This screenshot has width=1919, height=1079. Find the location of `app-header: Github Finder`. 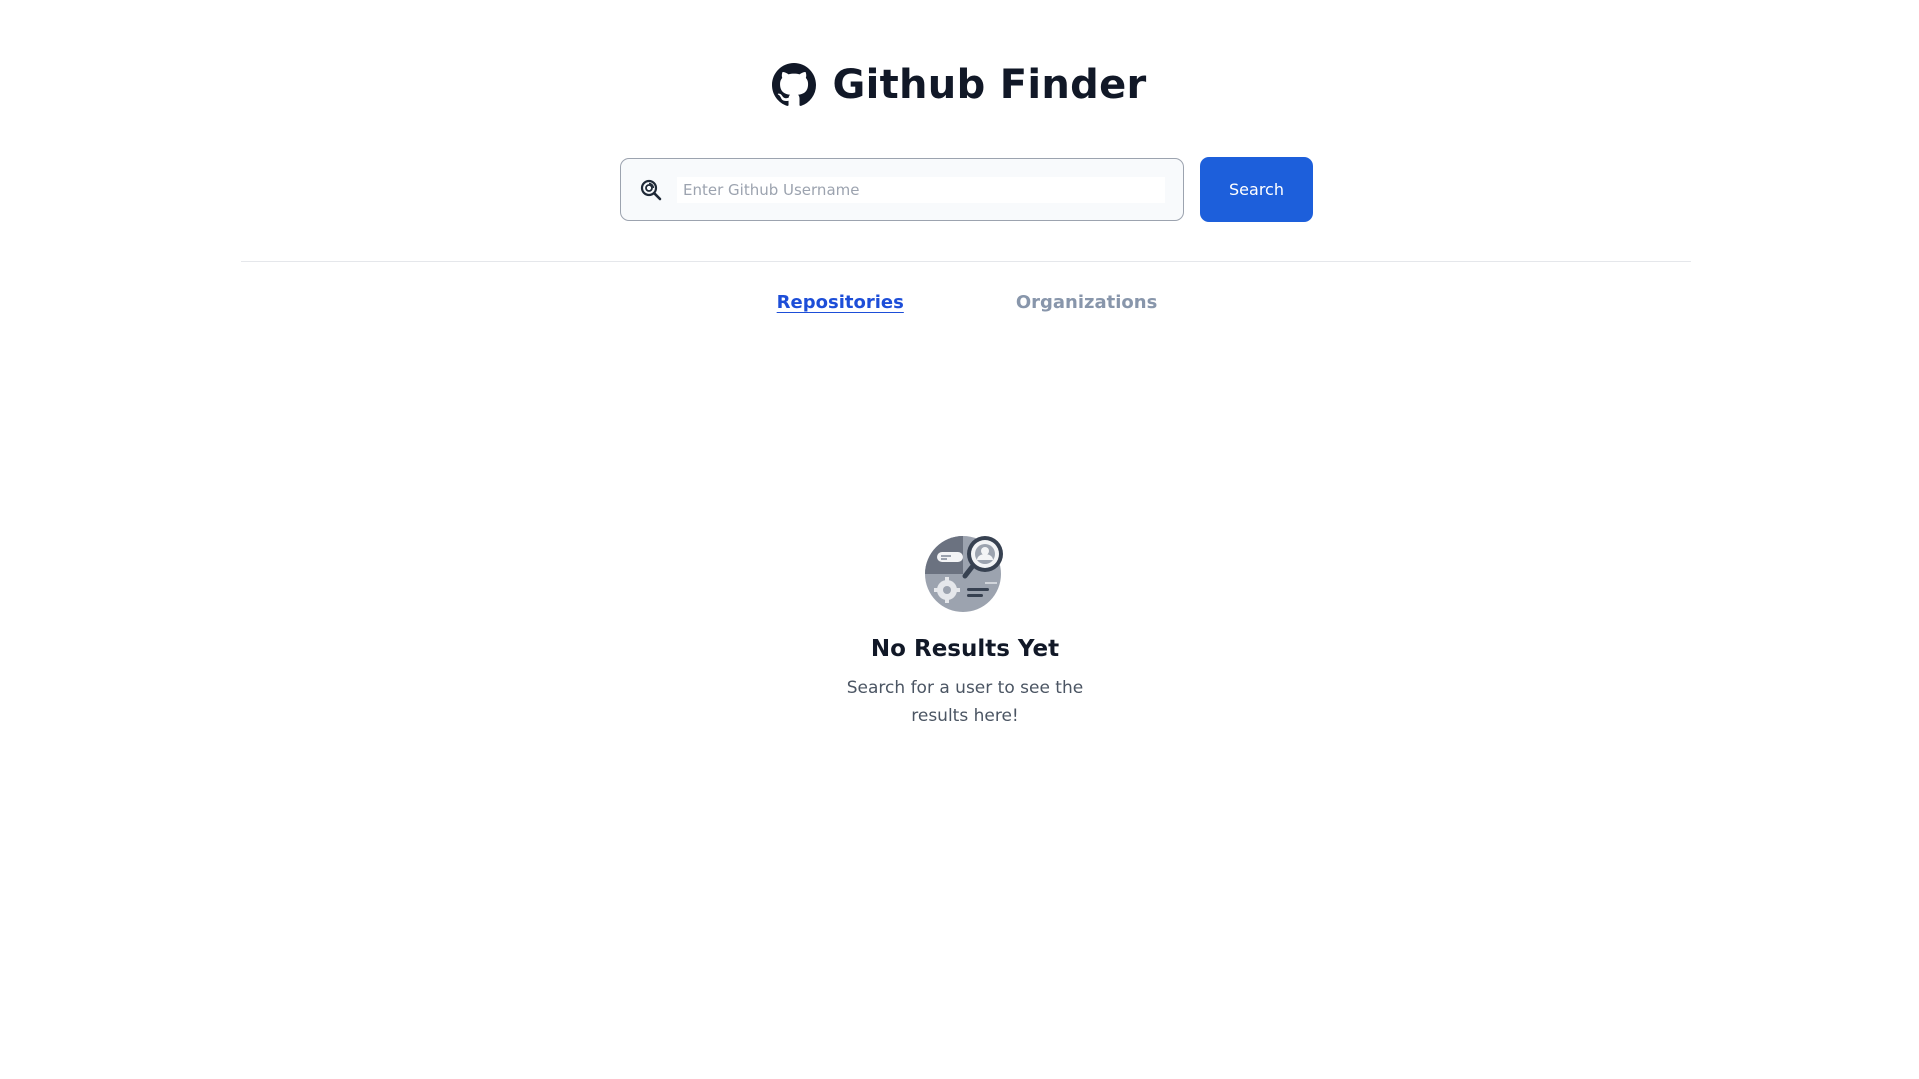

app-header: Github Finder is located at coordinates (959, 85).